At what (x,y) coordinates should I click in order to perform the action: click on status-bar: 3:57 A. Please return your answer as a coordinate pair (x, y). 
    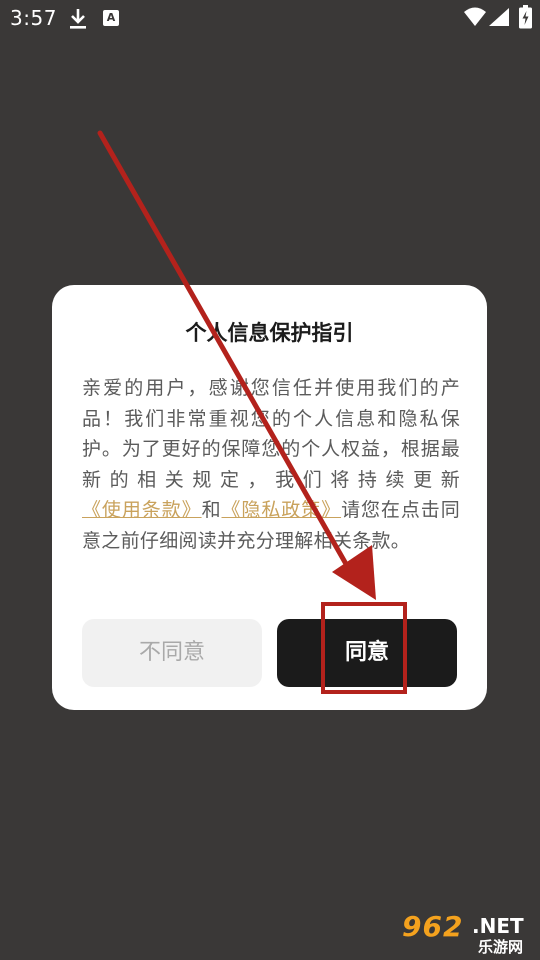
    Looking at the image, I should click on (270, 18).